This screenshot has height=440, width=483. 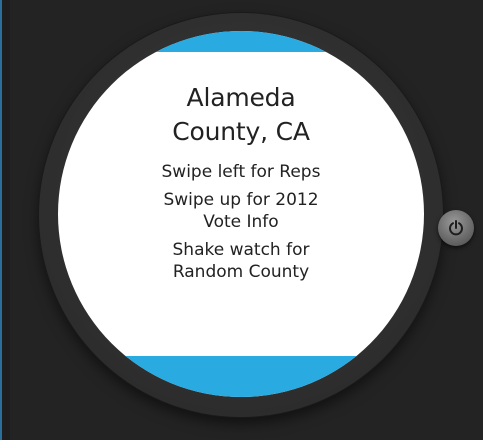 What do you see at coordinates (241, 272) in the screenshot?
I see `instruction-shake-cont: Random County` at bounding box center [241, 272].